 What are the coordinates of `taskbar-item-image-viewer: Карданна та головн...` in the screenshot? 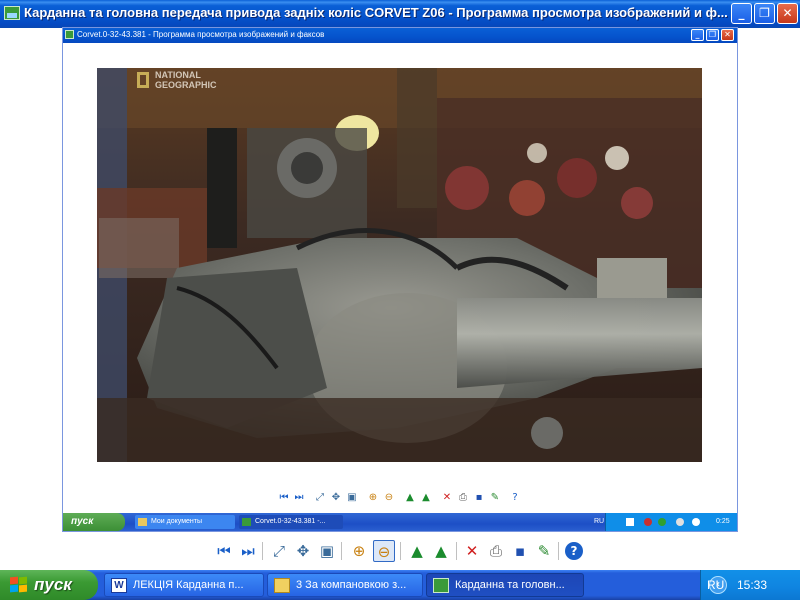 It's located at (505, 585).